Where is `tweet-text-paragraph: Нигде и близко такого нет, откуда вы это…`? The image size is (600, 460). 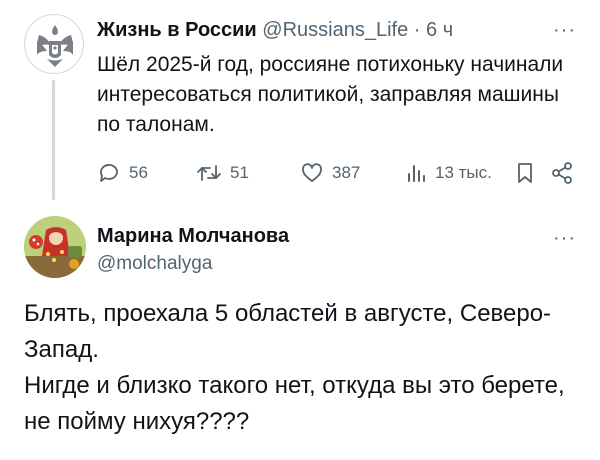 tweet-text-paragraph: Нигде и близко такого нет, откуда вы это… is located at coordinates (294, 403).